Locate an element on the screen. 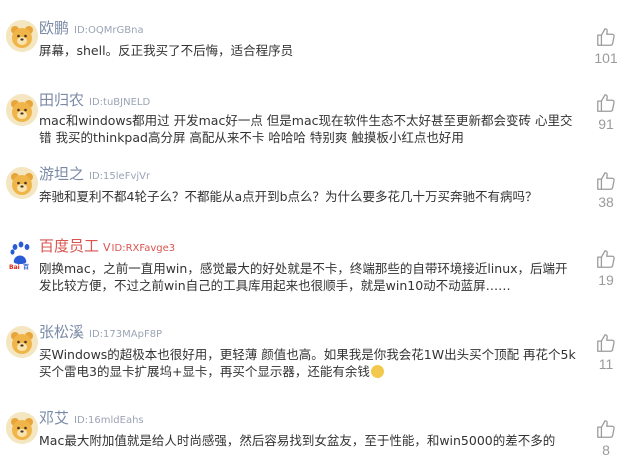 Image resolution: width=640 pixels, height=473 pixels. username: 张松溪 is located at coordinates (61, 332).